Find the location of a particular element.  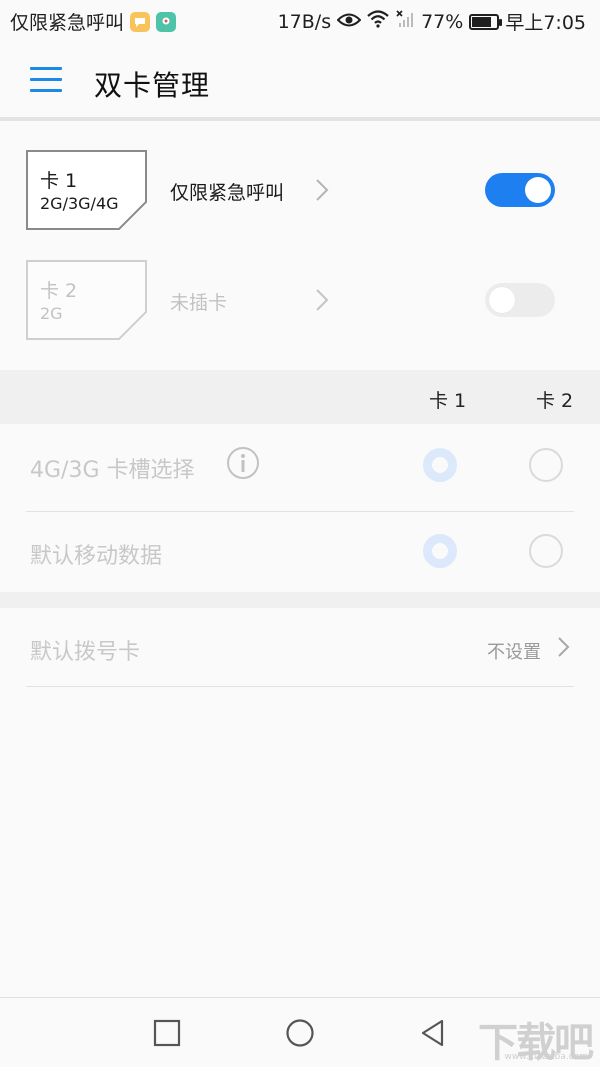

status-left: 仅限紧急呼叫 is located at coordinates (93, 21).